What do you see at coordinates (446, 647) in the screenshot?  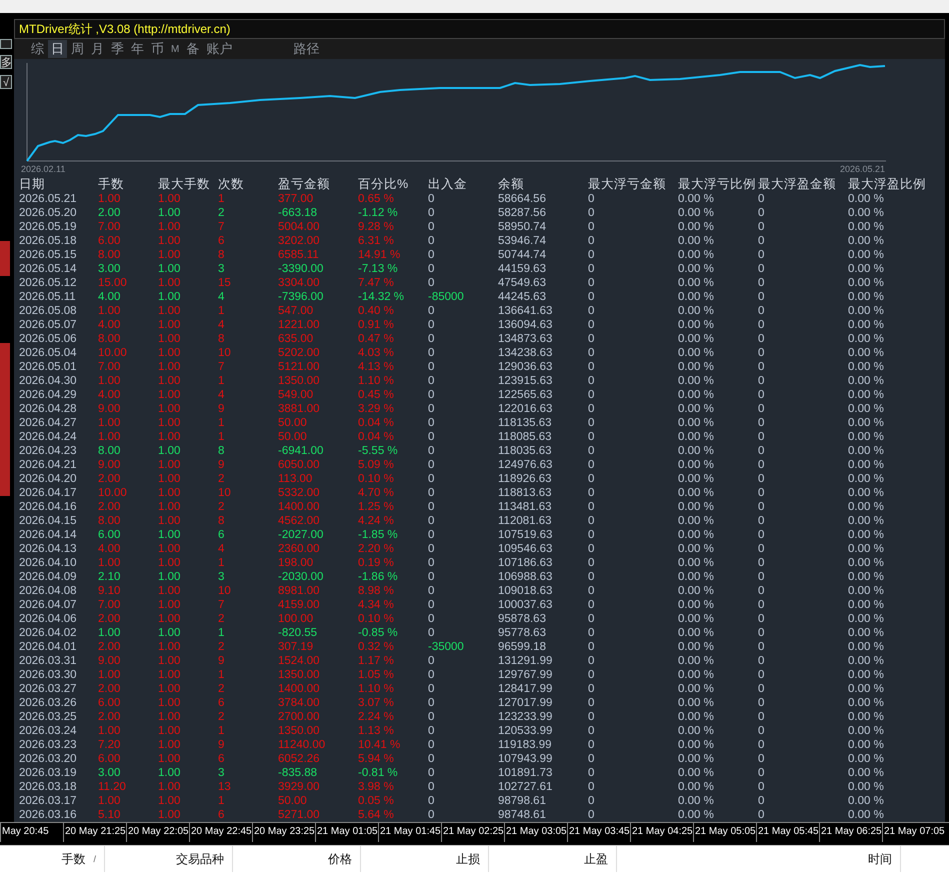 I see `table-cell-text: -35000` at bounding box center [446, 647].